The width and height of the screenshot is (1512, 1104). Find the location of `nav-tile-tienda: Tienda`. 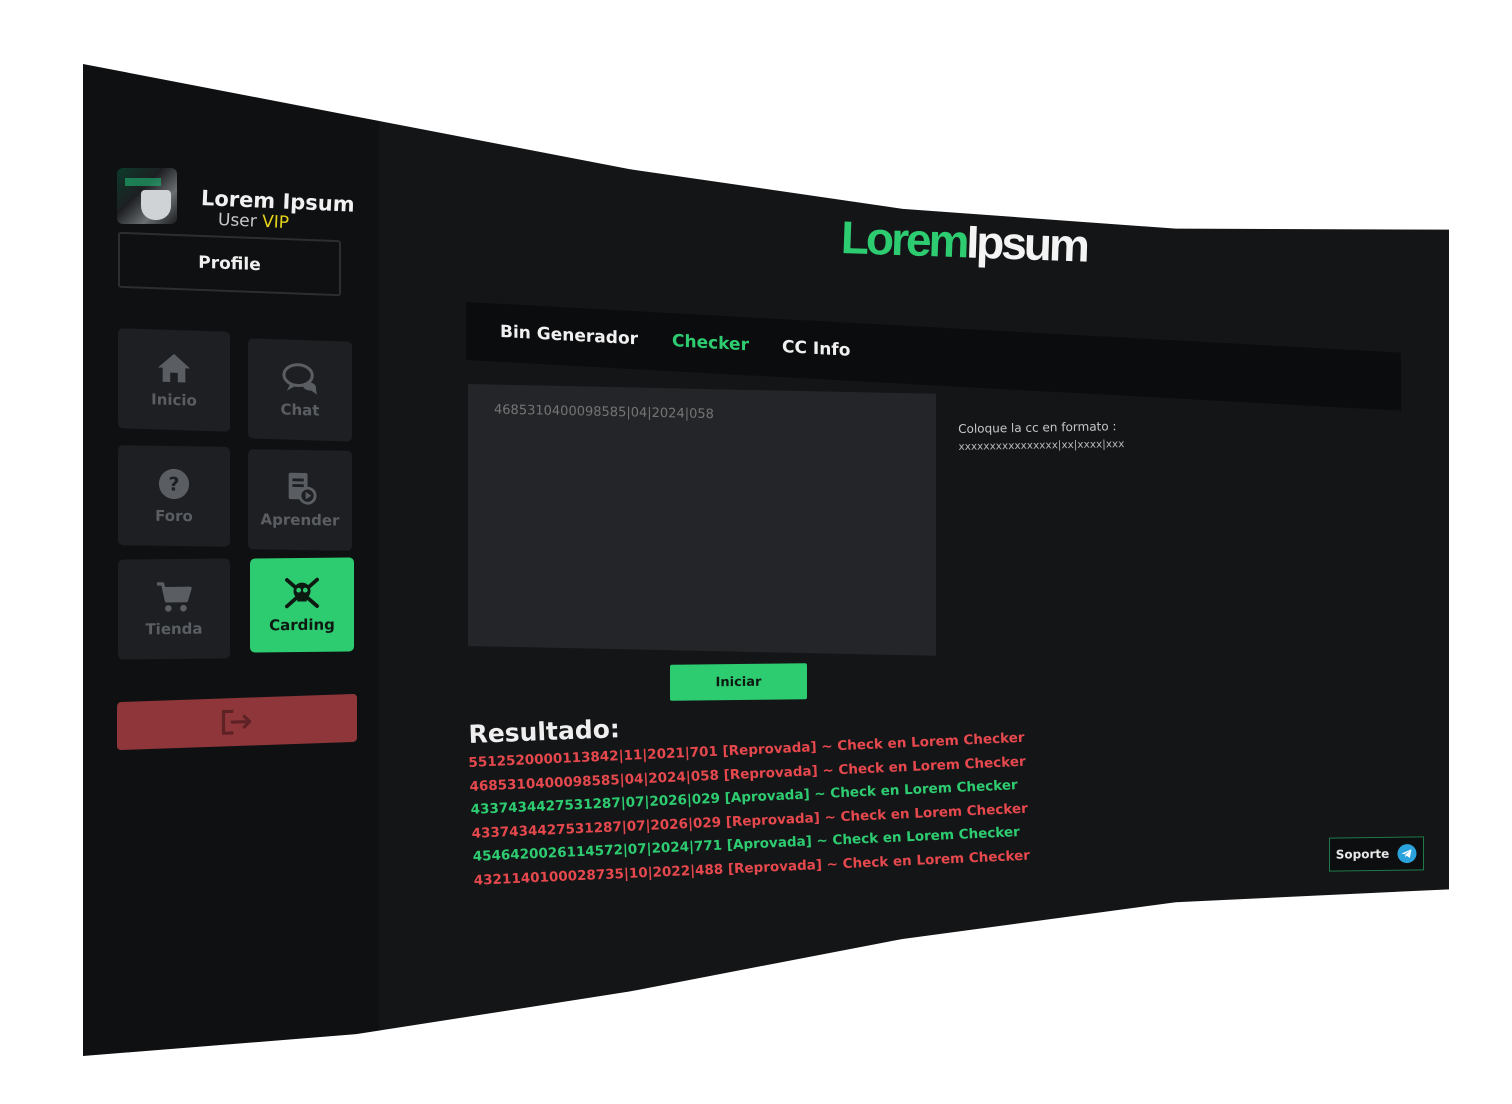

nav-tile-tienda: Tienda is located at coordinates (174, 609).